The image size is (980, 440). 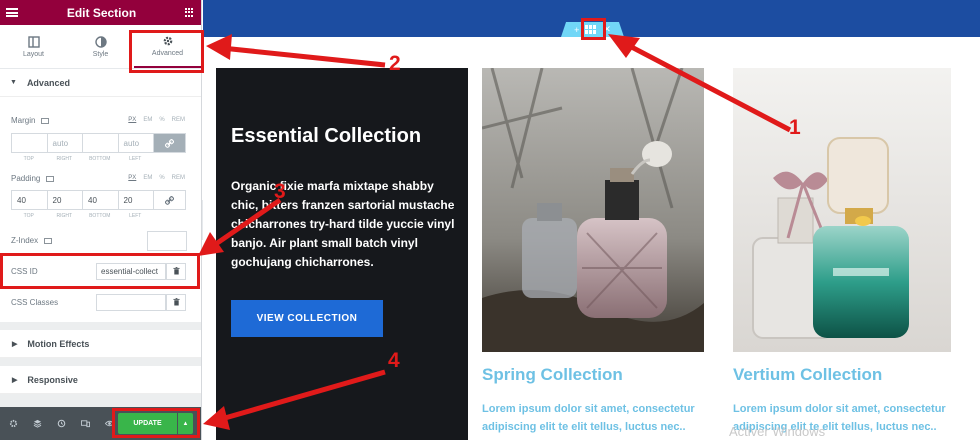 What do you see at coordinates (307, 318) in the screenshot?
I see `view-collection-button: VIEW COLLECTION` at bounding box center [307, 318].